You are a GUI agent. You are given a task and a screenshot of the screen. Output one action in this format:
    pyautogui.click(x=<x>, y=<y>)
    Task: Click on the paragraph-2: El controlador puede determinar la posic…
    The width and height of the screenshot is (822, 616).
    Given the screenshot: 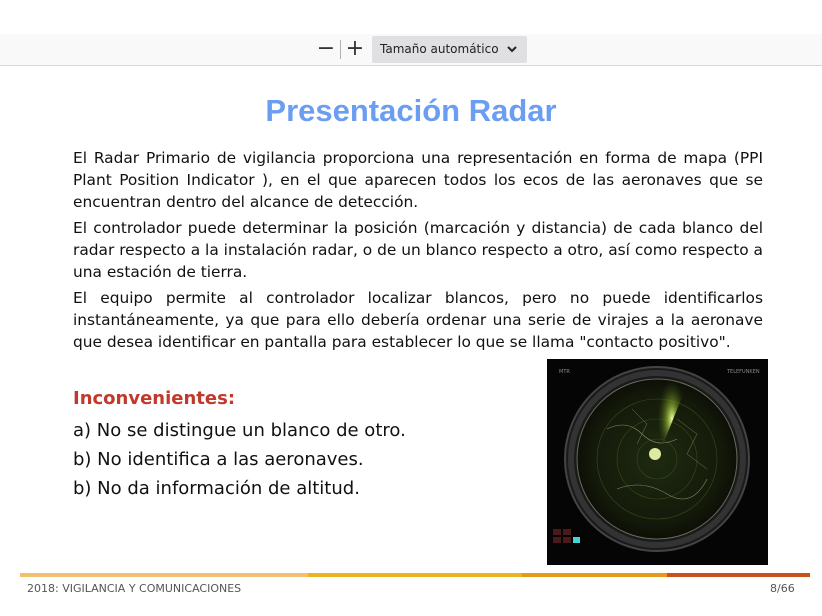 What is the action you would take?
    pyautogui.click(x=418, y=250)
    